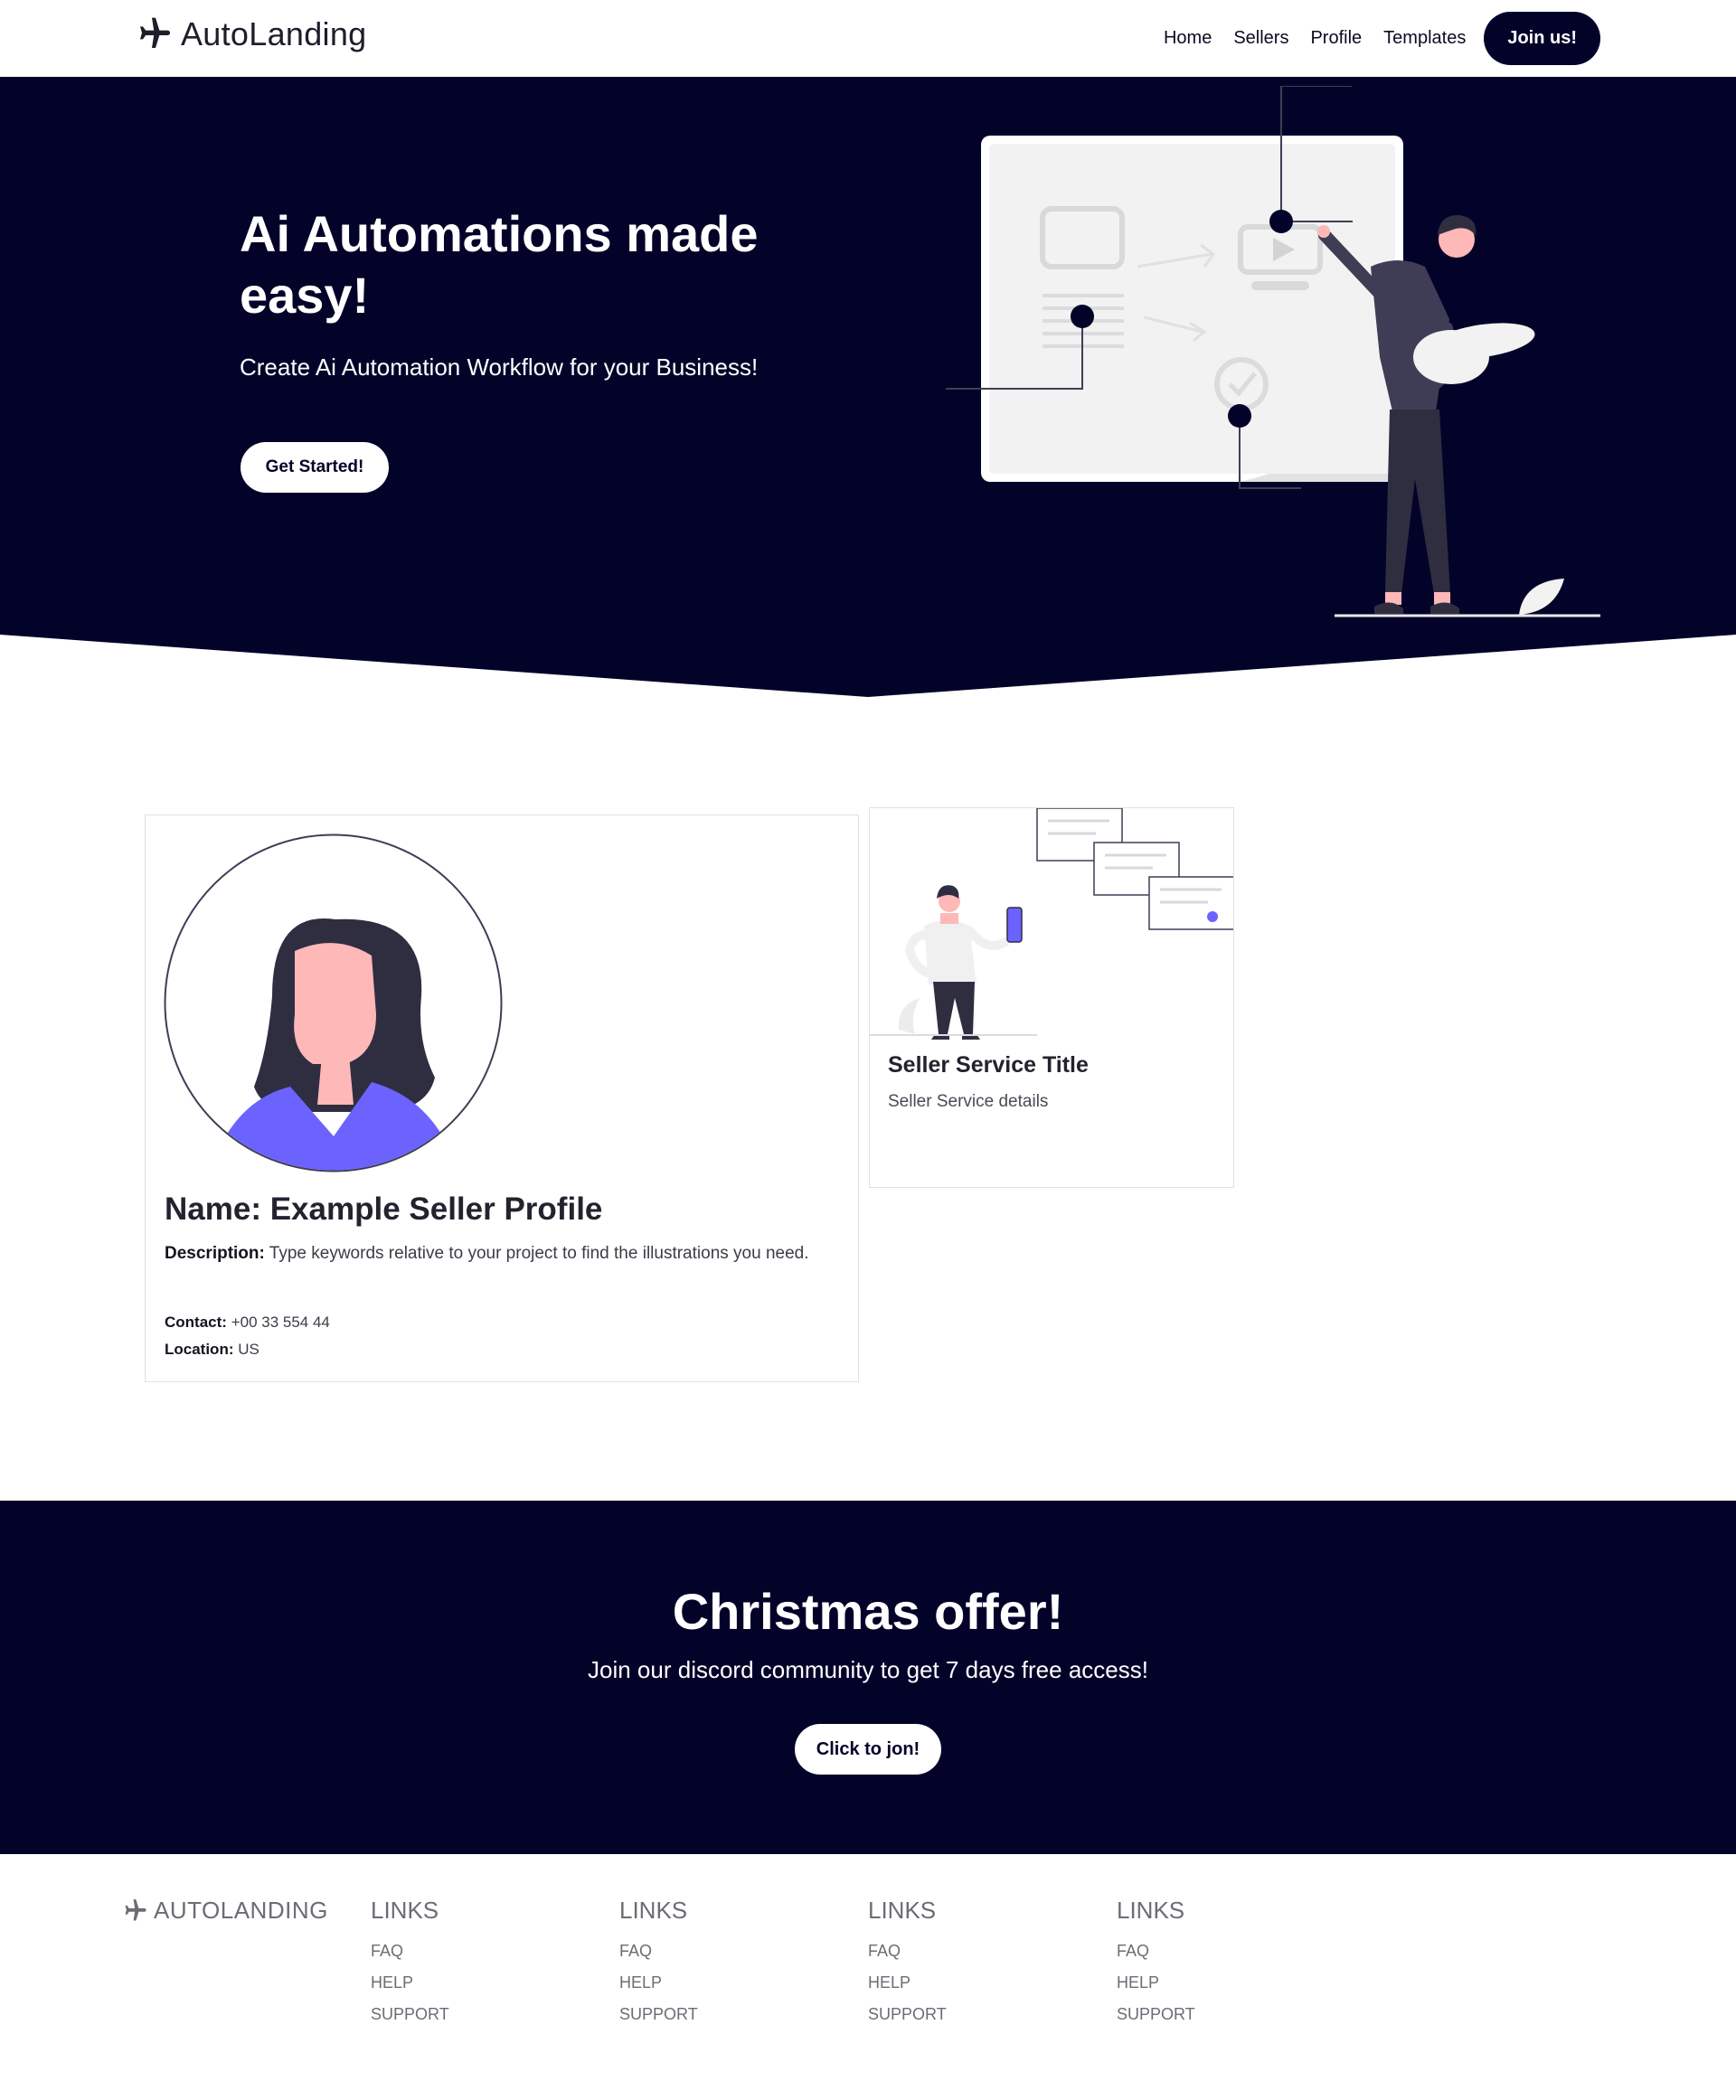  What do you see at coordinates (384, 1209) in the screenshot?
I see `profile-name: Name: Example Seller Profile` at bounding box center [384, 1209].